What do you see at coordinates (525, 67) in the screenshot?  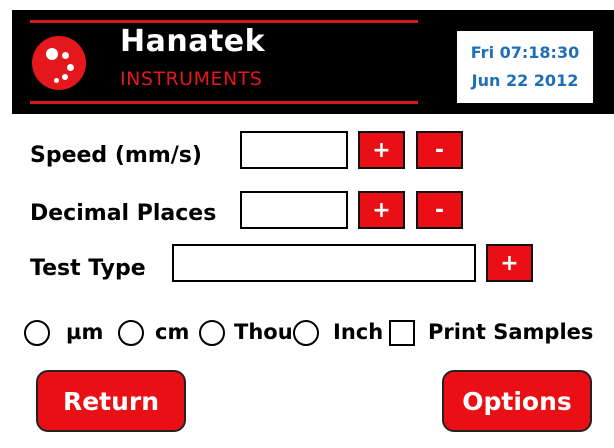 I see `datetime-display: Fri 07:18:30 Jun 22 2012` at bounding box center [525, 67].